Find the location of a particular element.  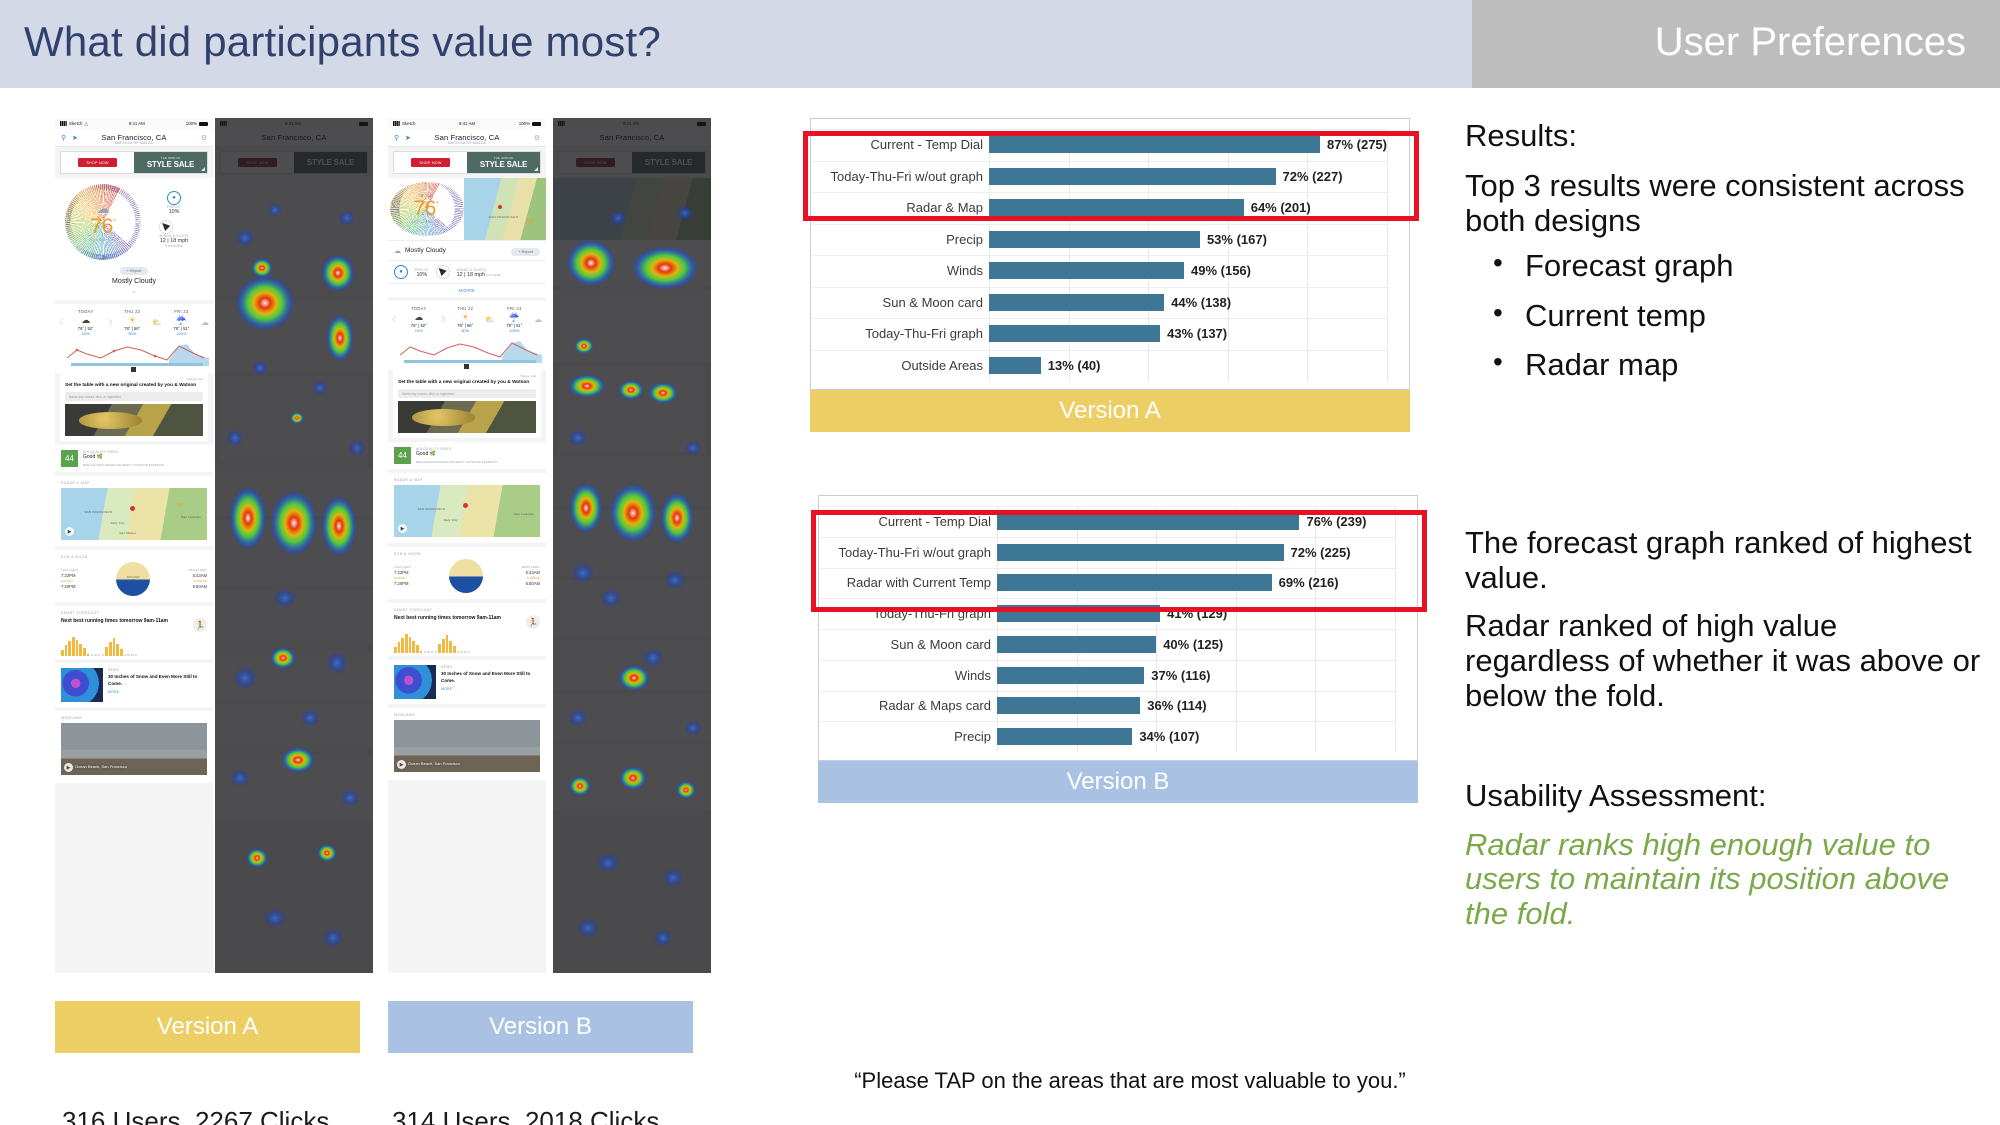

chart-category-label: Today-Thu-Fri graph is located at coordinates (924, 334).